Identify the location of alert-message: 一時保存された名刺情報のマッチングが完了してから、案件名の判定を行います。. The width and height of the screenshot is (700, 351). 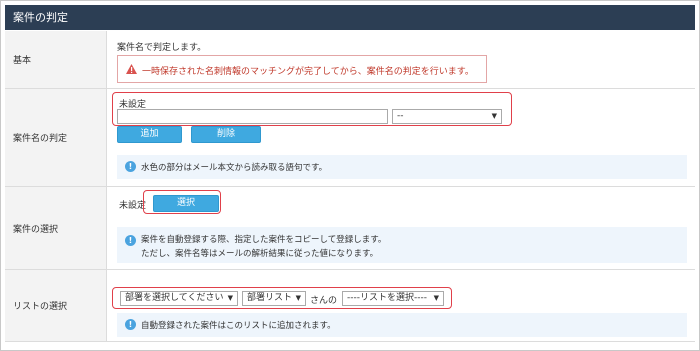
(308, 72).